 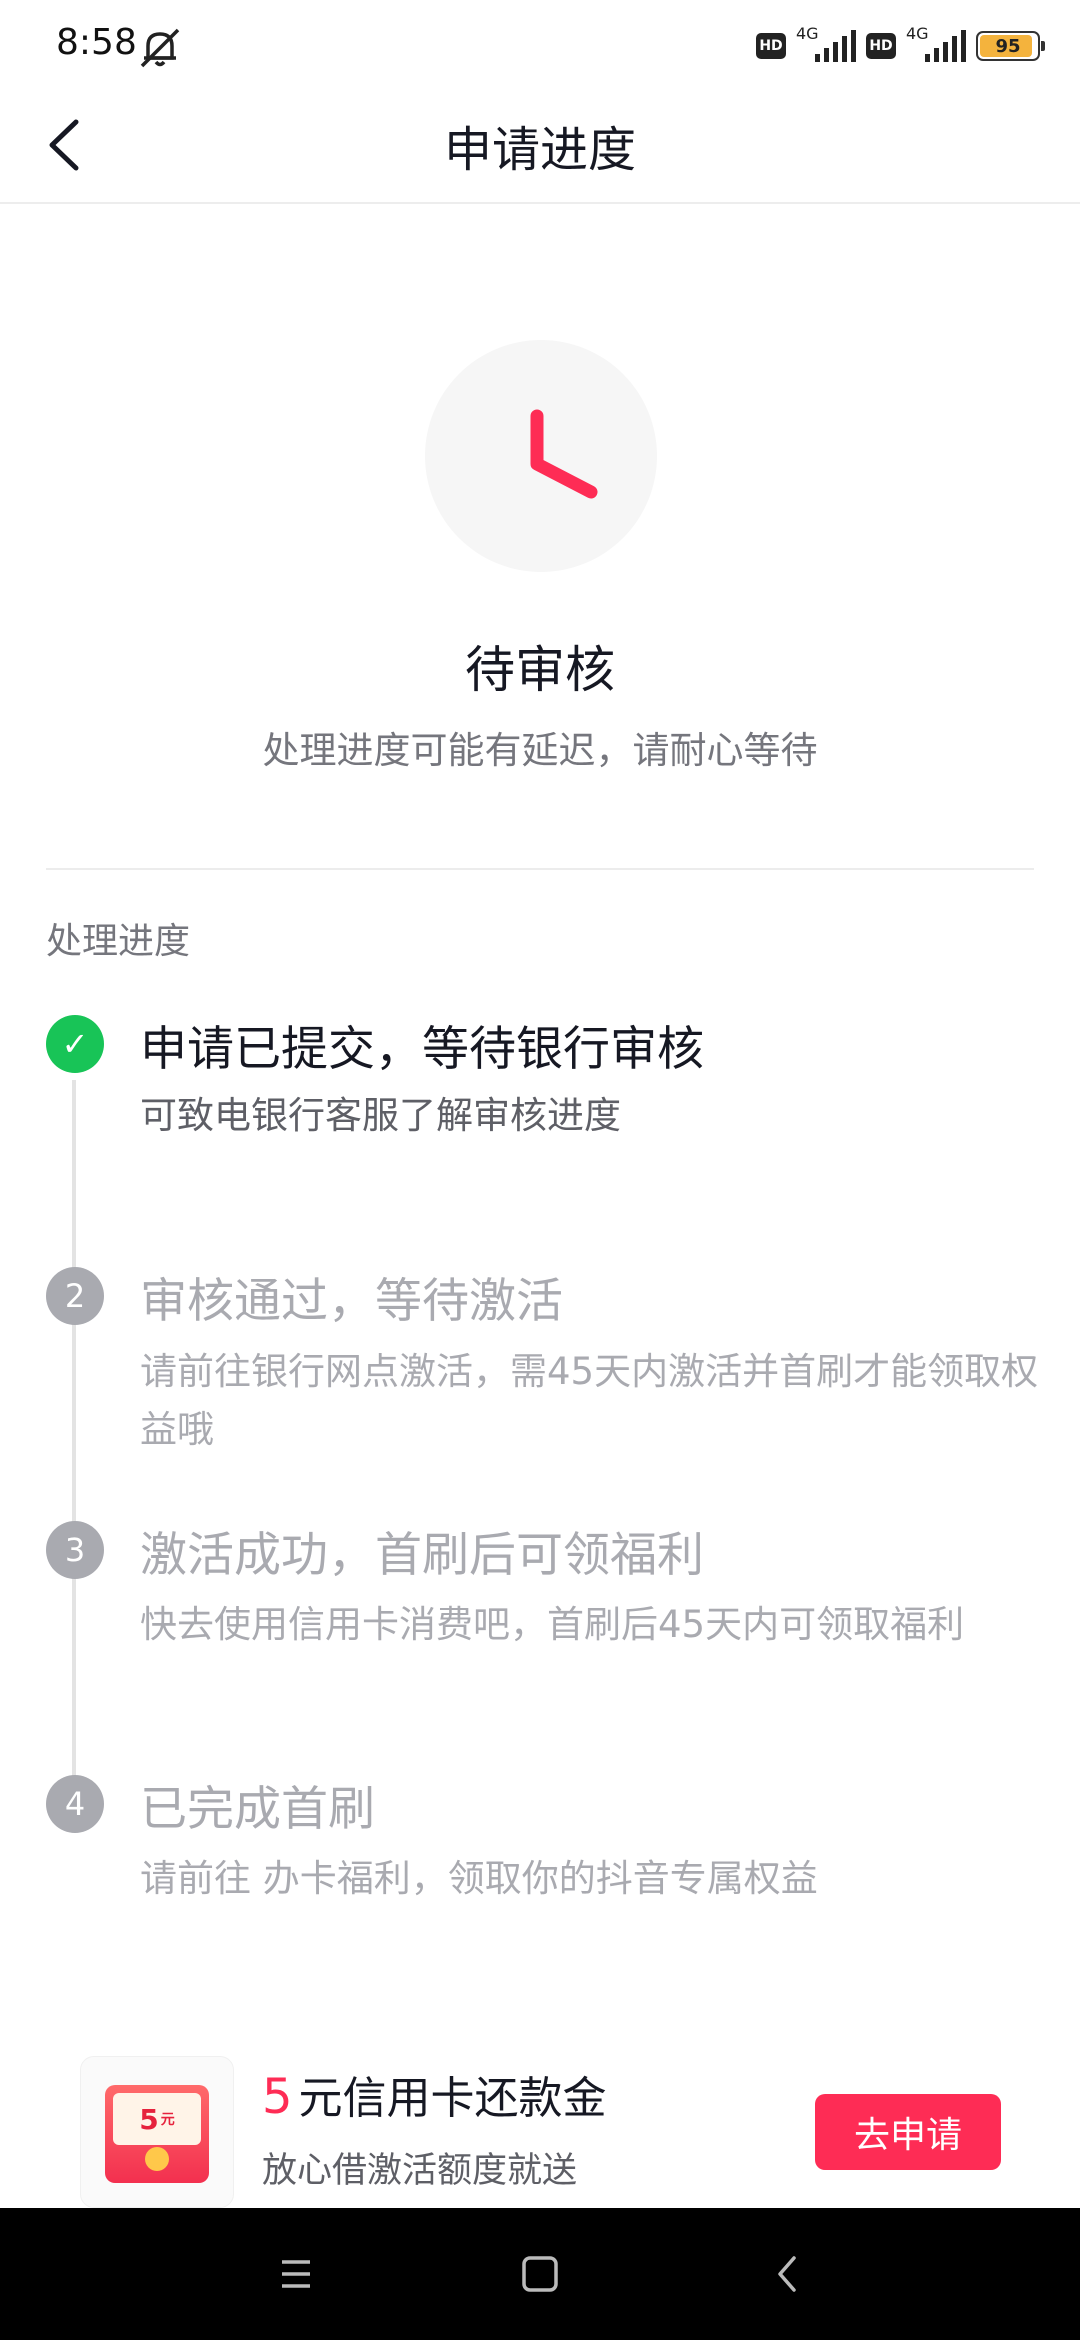 I want to click on system-nav-bar, so click(x=540, y=2274).